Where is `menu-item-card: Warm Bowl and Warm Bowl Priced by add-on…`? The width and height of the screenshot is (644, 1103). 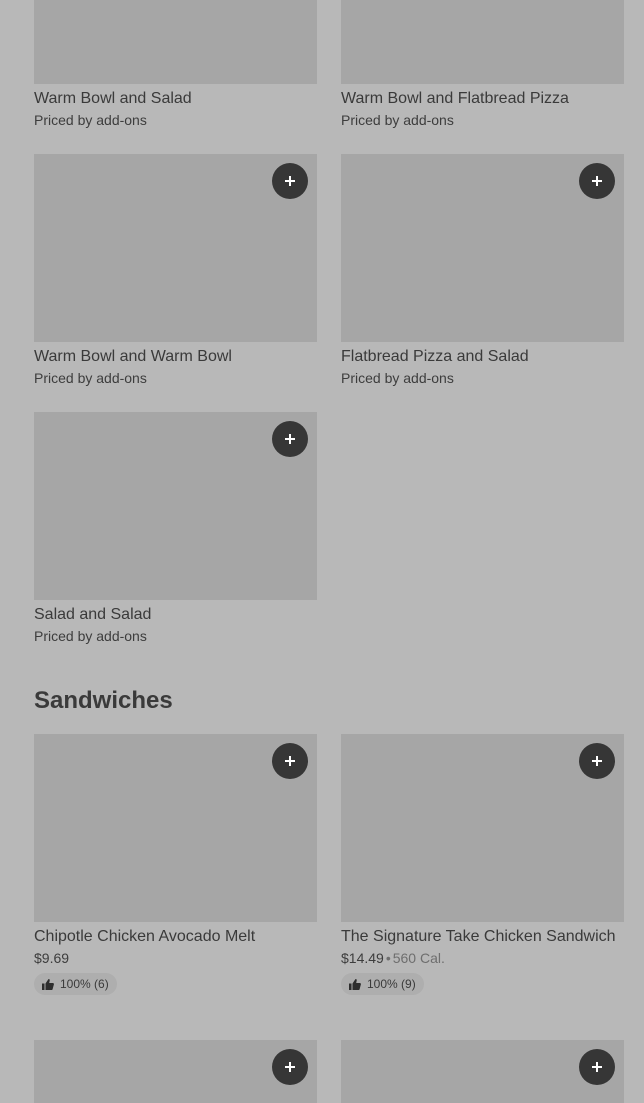
menu-item-card: Warm Bowl and Warm Bowl Priced by add-on… is located at coordinates (175, 270).